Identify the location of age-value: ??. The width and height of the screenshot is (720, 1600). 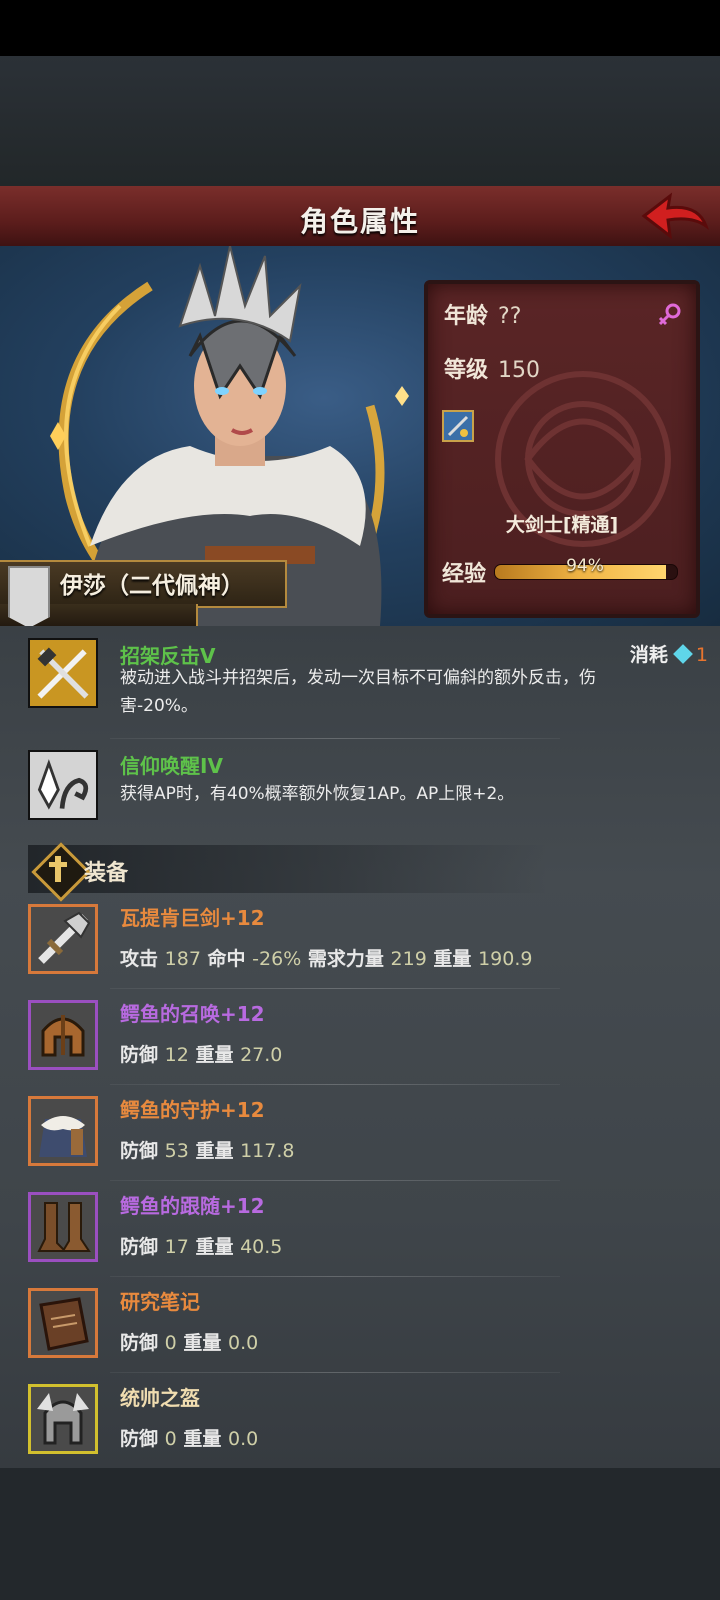
(510, 316).